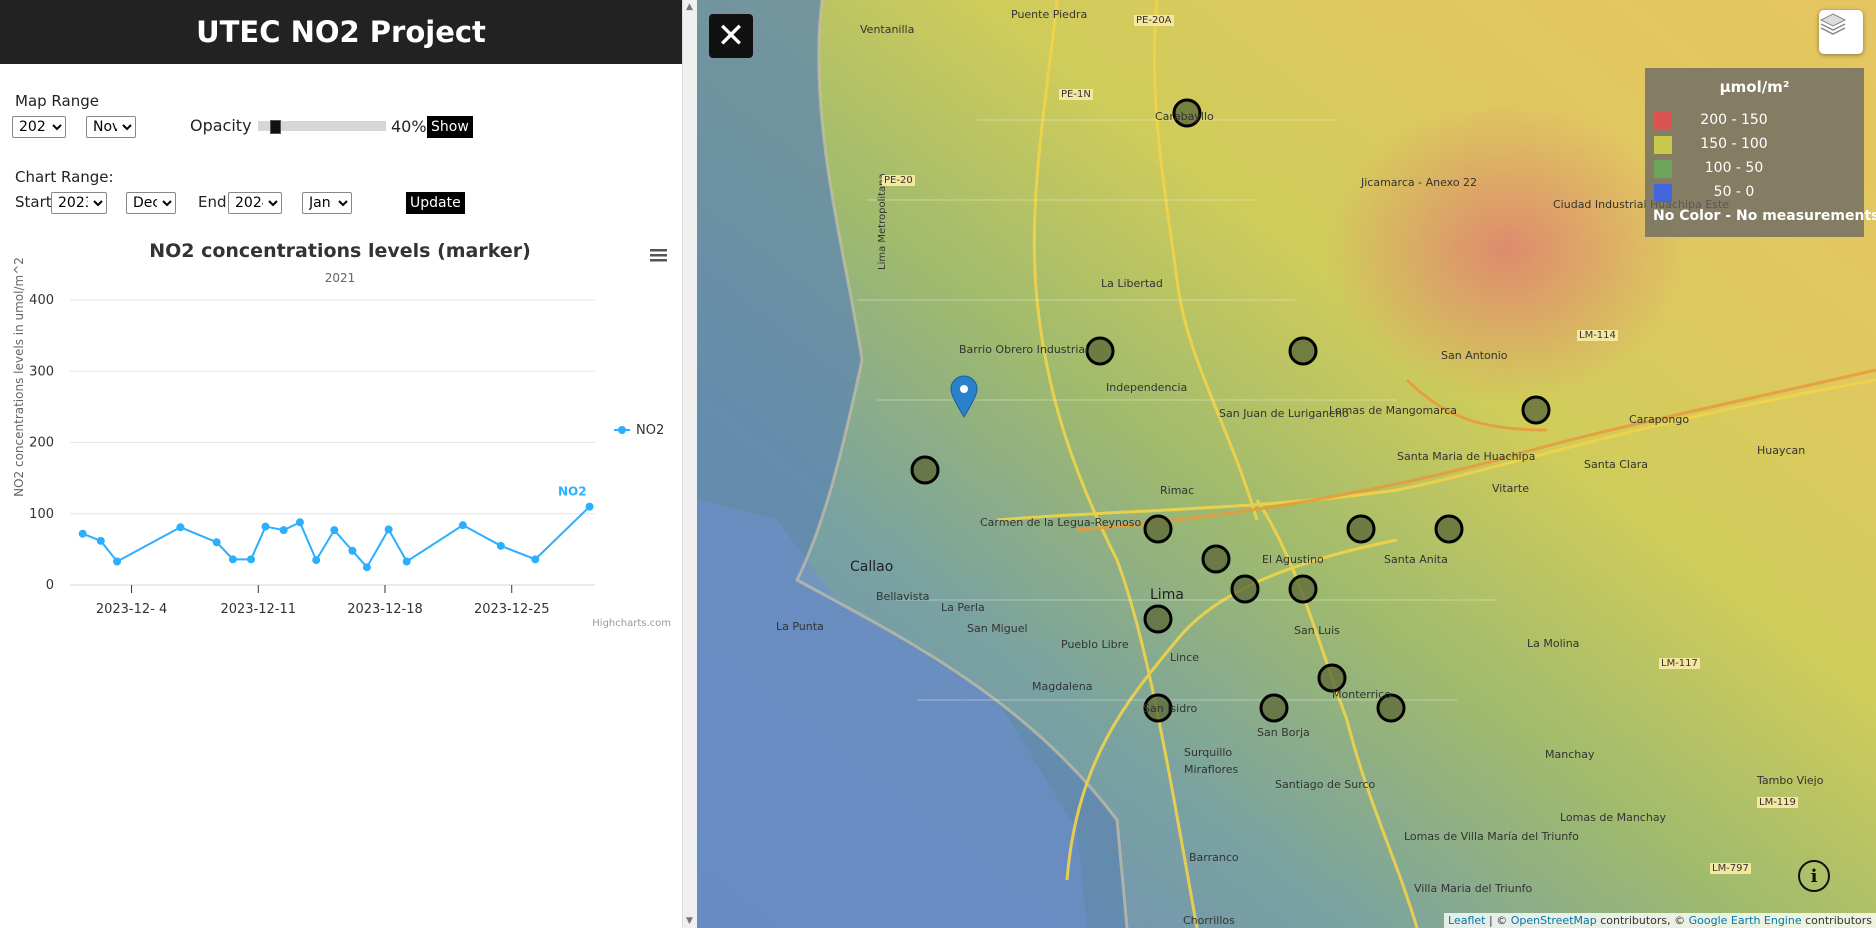 The image size is (1876, 928). Describe the element at coordinates (1745, 920) in the screenshot. I see `gee-link: Google Earth Engine` at that location.